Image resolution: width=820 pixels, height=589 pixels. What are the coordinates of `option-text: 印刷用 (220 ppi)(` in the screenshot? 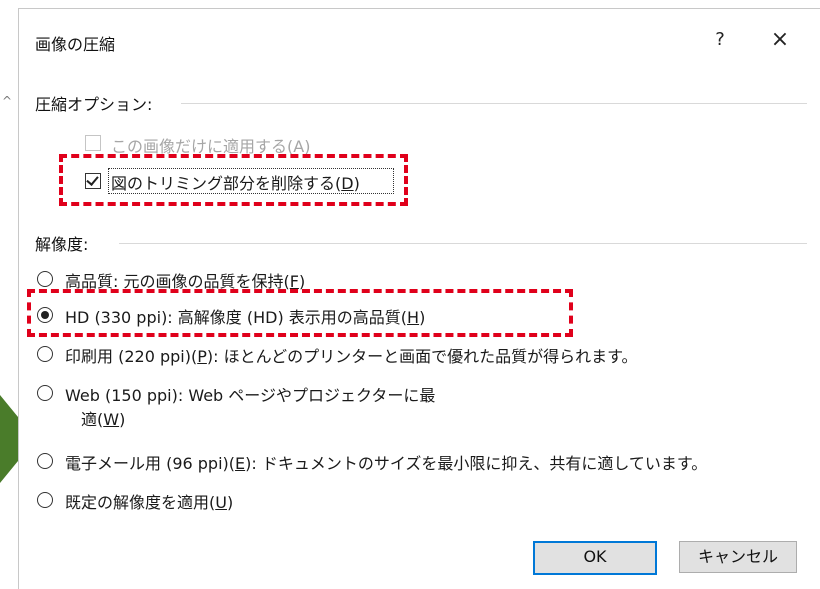 It's located at (131, 356).